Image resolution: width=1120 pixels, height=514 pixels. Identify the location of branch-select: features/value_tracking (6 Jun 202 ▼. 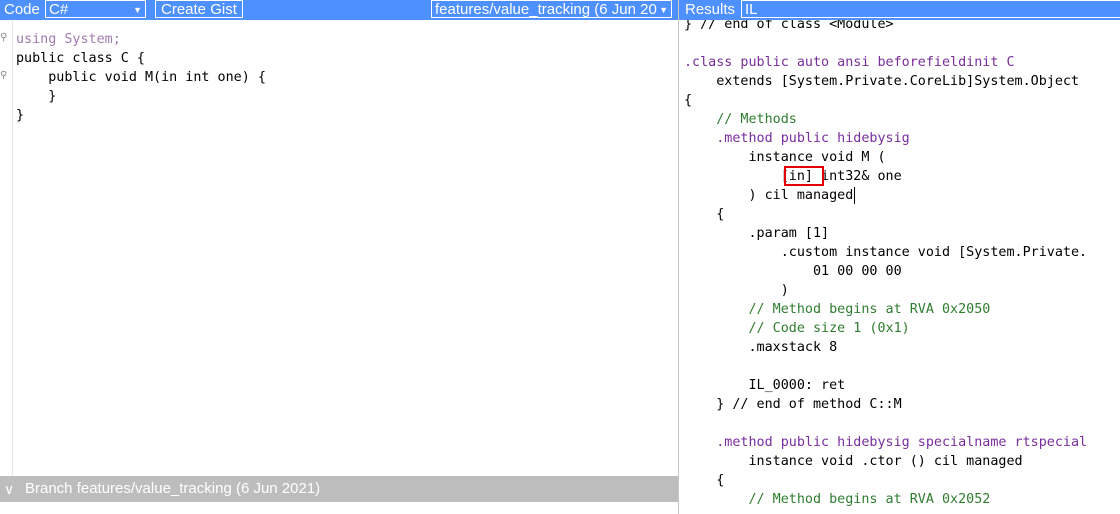
(551, 9).